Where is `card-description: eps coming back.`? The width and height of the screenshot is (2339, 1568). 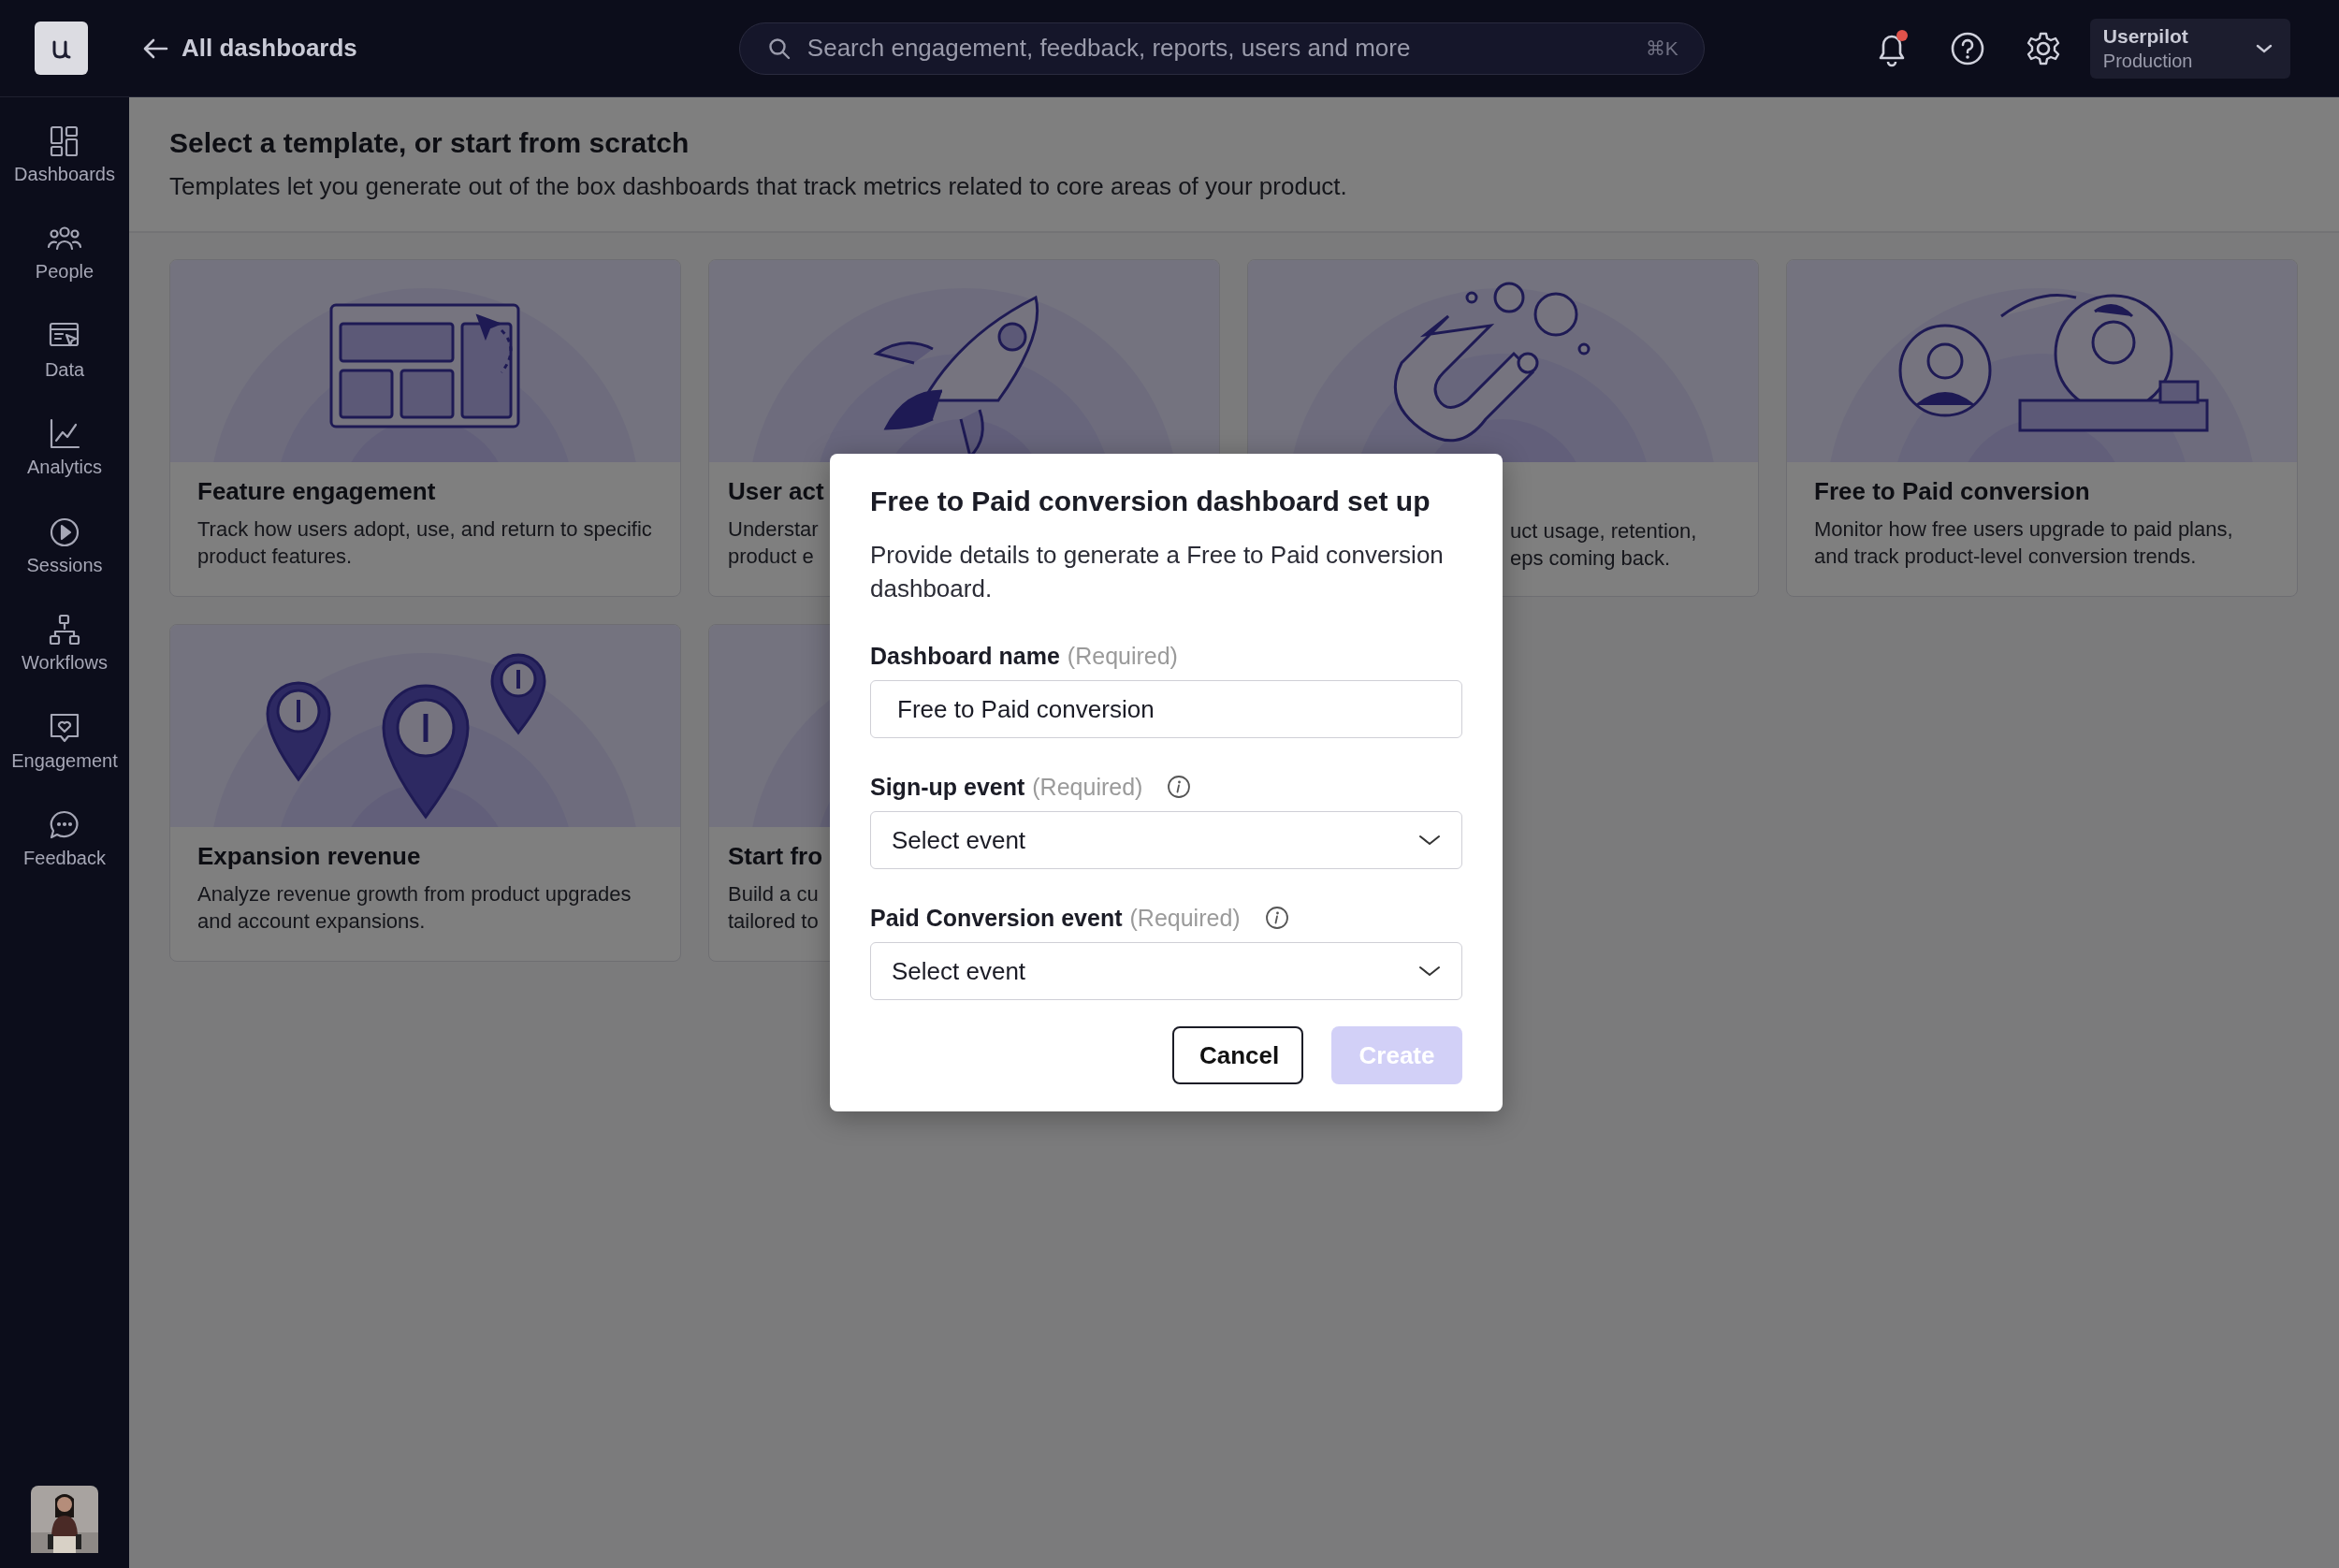
card-description: eps coming back. is located at coordinates (1590, 559).